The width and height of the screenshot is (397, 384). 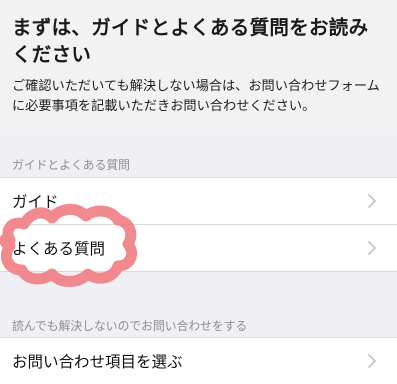 What do you see at coordinates (198, 201) in the screenshot?
I see `list-item-guide: ガイド` at bounding box center [198, 201].